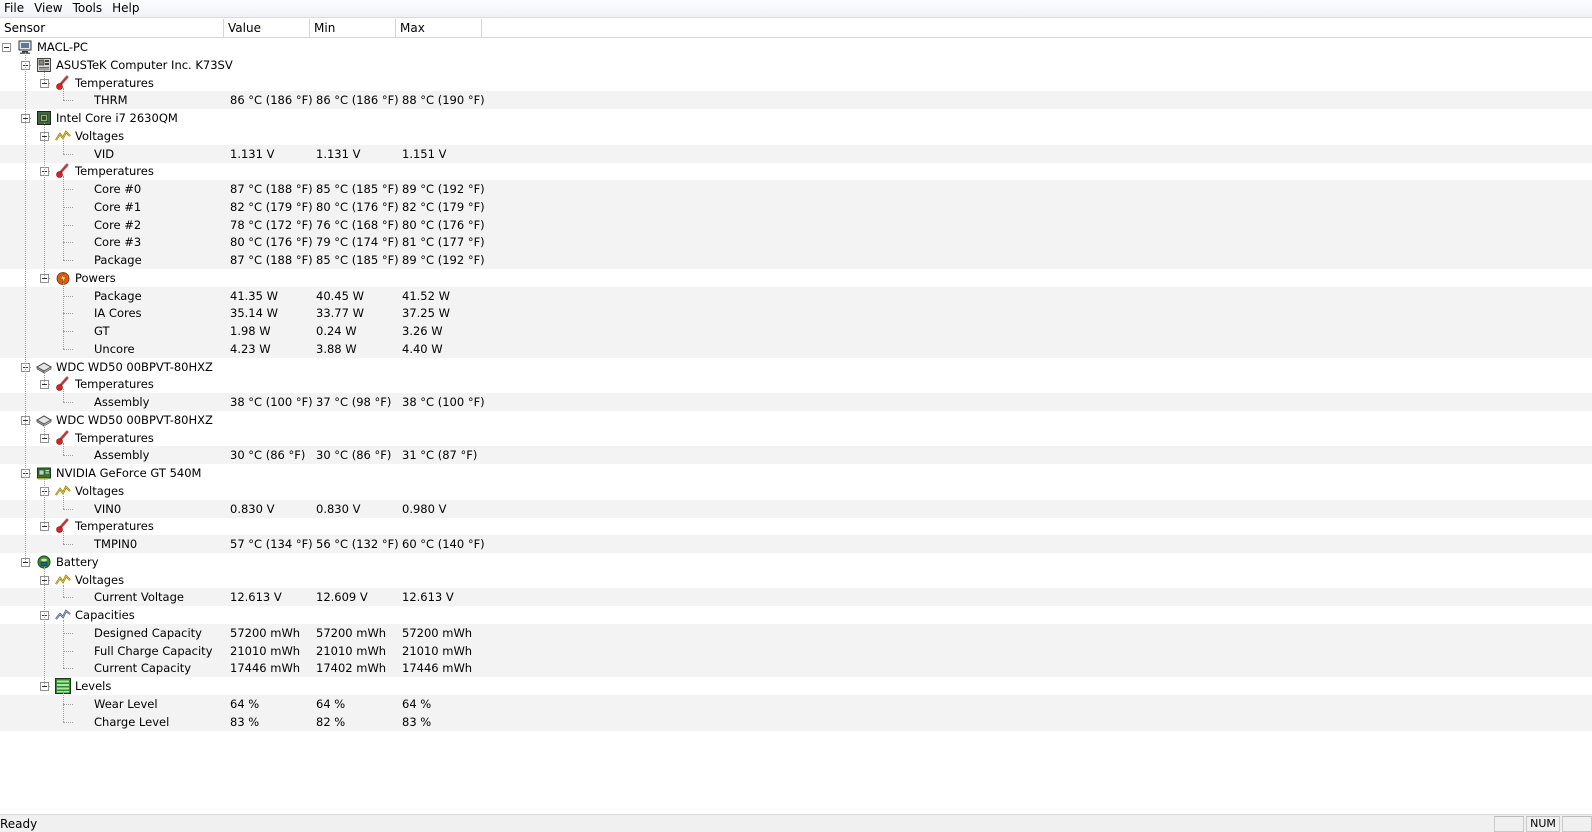 Image resolution: width=1592 pixels, height=832 pixels. I want to click on sensor-min: 0.830 V, so click(338, 508).